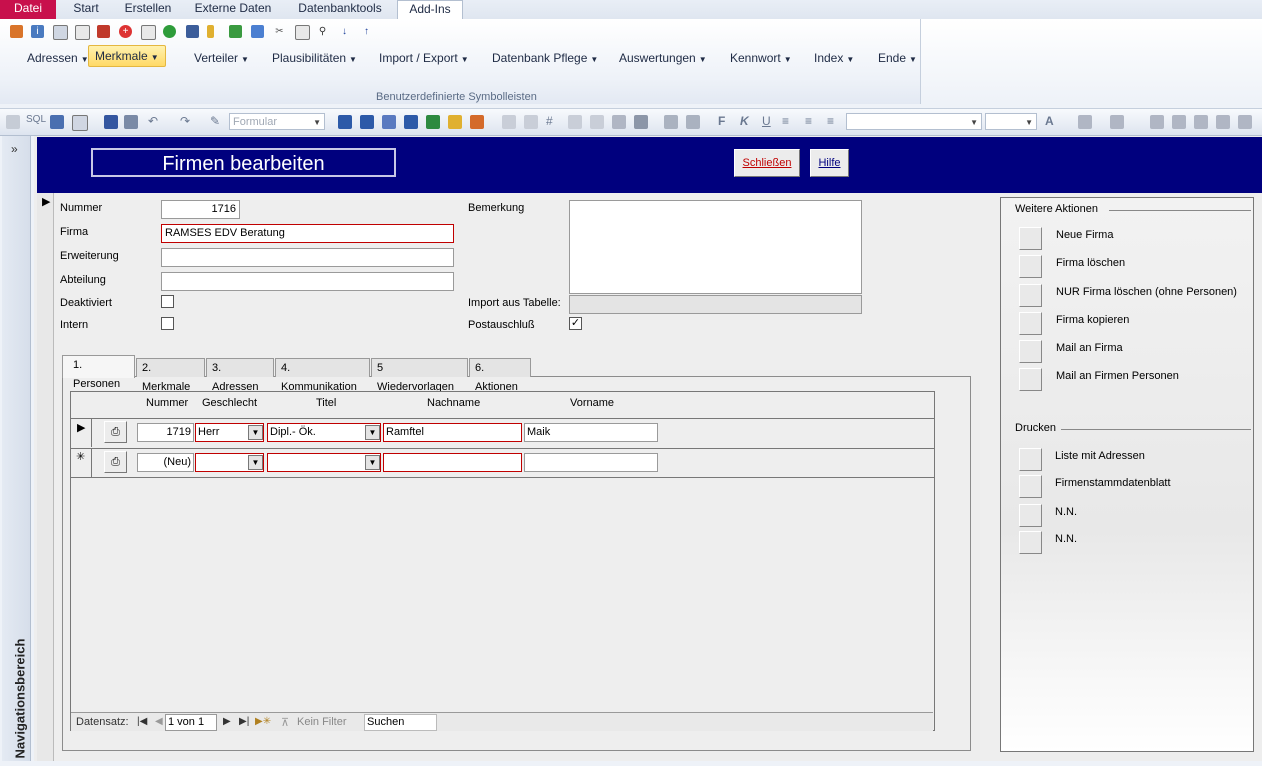 The width and height of the screenshot is (1262, 766). What do you see at coordinates (233, 9) in the screenshot?
I see `tab-externe-daten: Externe Daten` at bounding box center [233, 9].